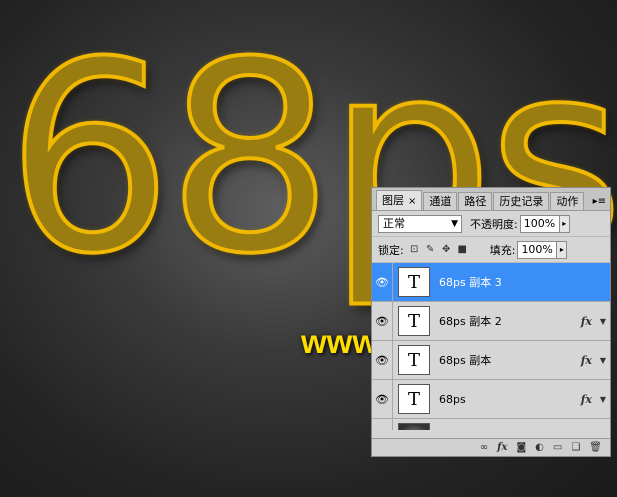  Describe the element at coordinates (462, 249) in the screenshot. I see `lock-all-icon: ■` at that location.